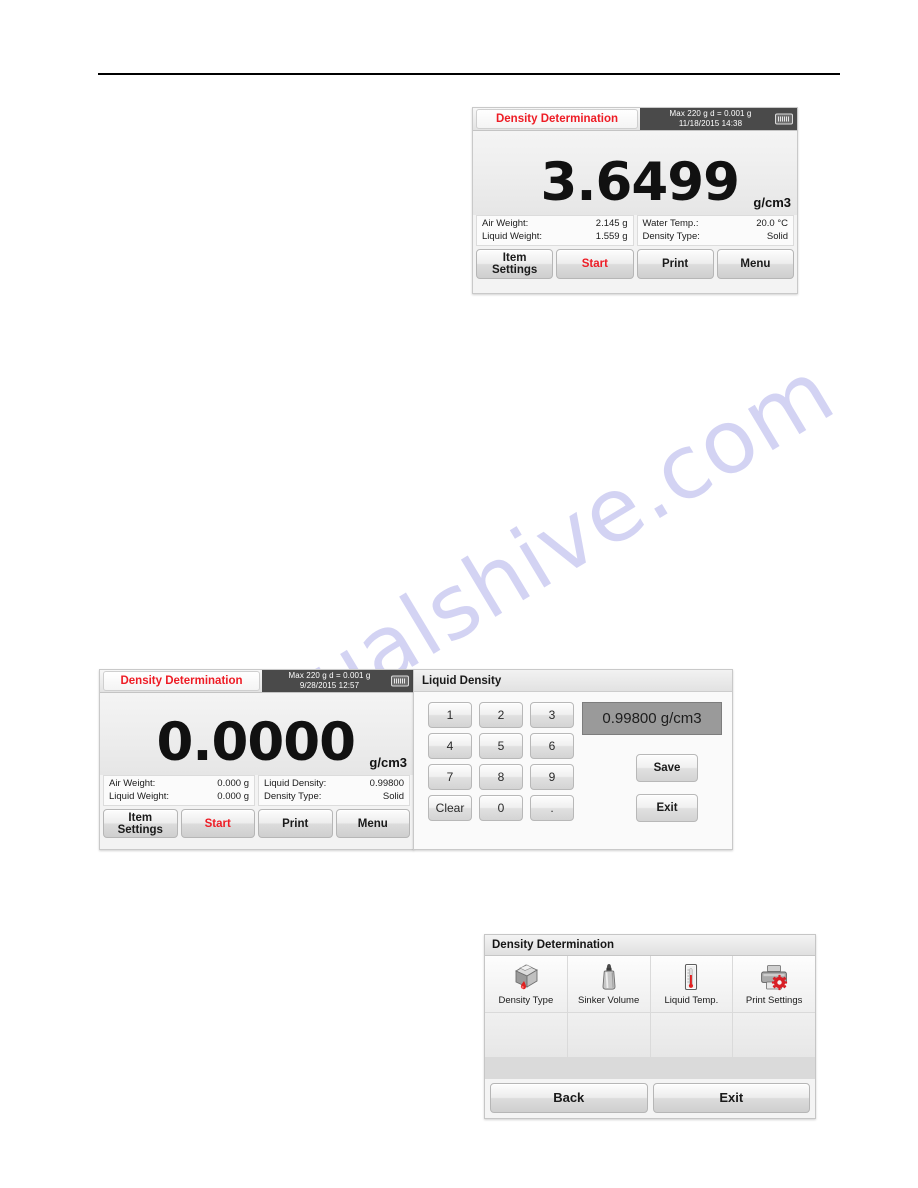 This screenshot has width=918, height=1188. I want to click on keypad-key-8: 8, so click(501, 777).